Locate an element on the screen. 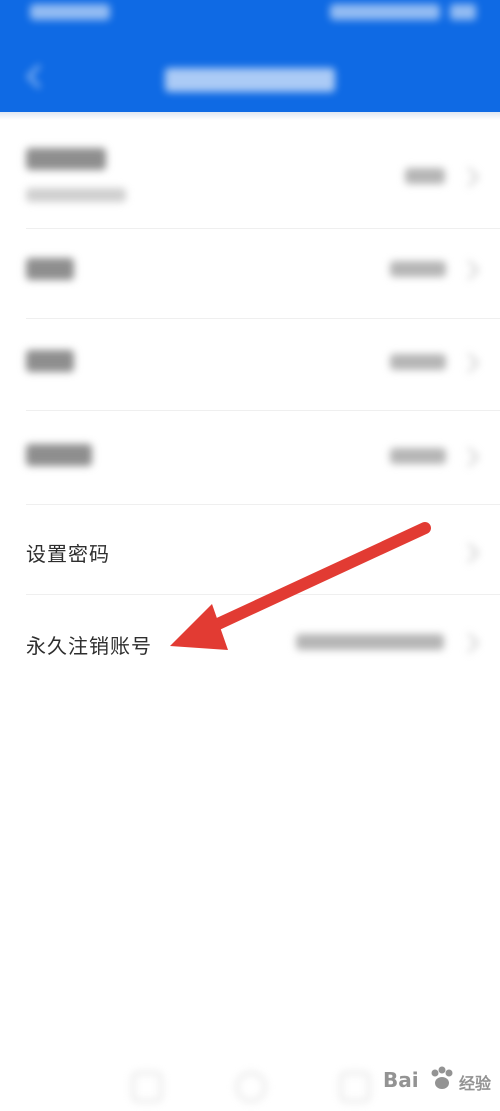  chevron-left-icon is located at coordinates (38, 76).